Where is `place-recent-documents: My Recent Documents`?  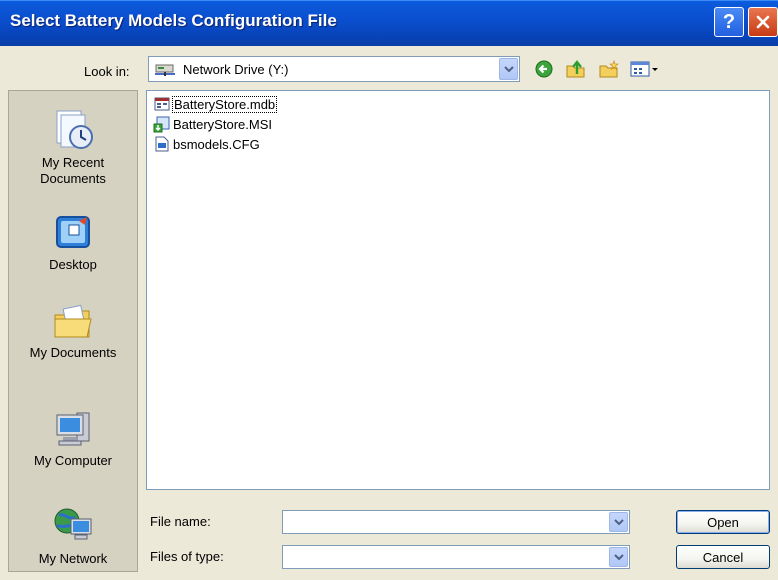
place-recent-documents: My Recent Documents is located at coordinates (73, 147).